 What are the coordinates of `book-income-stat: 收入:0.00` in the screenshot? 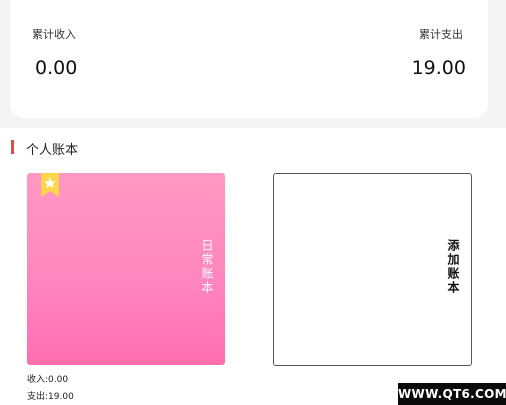 It's located at (48, 380).